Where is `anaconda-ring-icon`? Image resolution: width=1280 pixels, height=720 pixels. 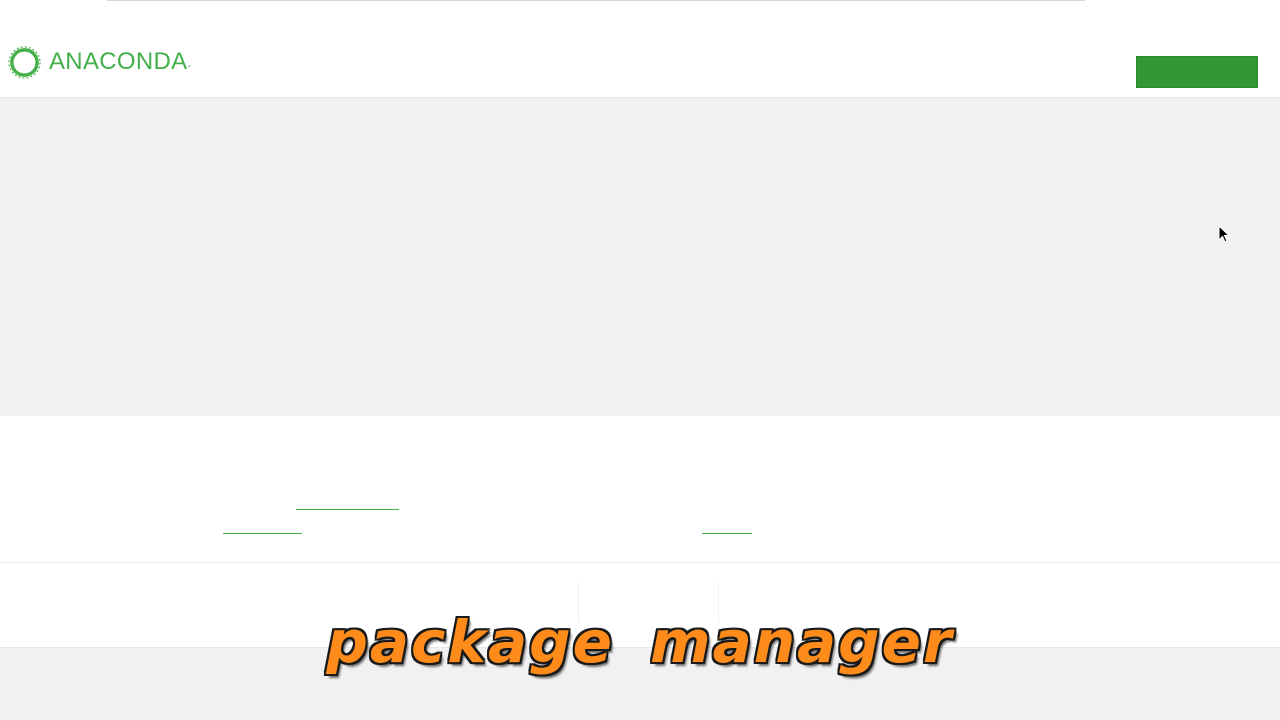 anaconda-ring-icon is located at coordinates (24, 62).